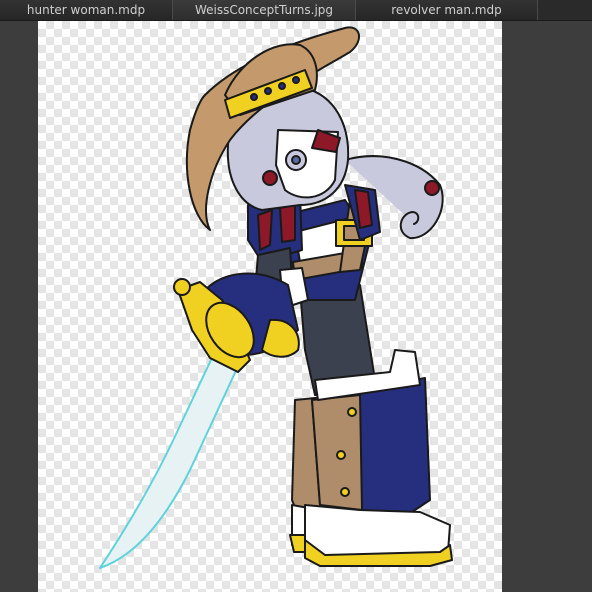  What do you see at coordinates (86, 10) in the screenshot?
I see `tab-hunter-woman: hunter woman.mdp` at bounding box center [86, 10].